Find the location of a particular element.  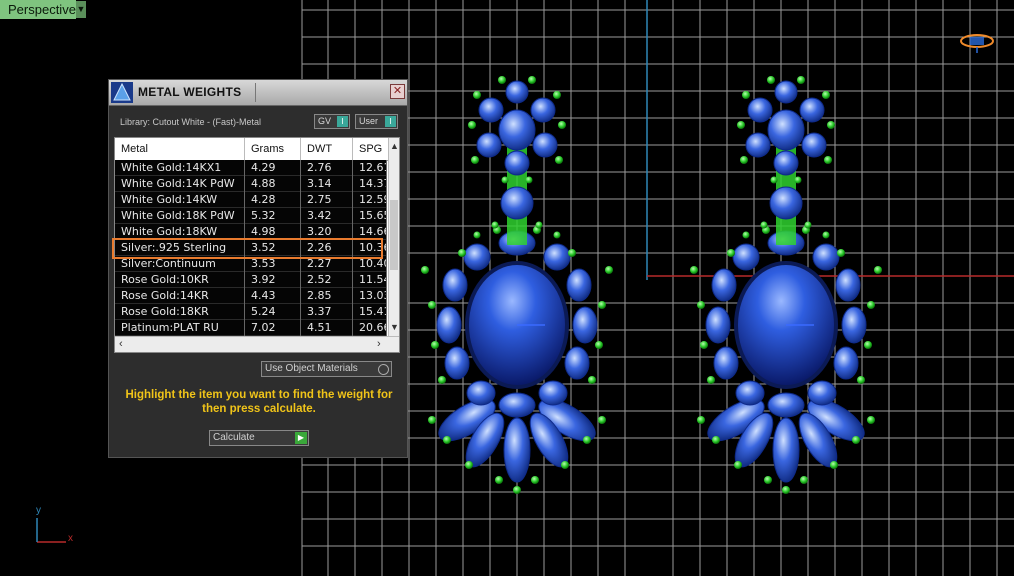

cell-spg: 14.37 is located at coordinates (370, 184).